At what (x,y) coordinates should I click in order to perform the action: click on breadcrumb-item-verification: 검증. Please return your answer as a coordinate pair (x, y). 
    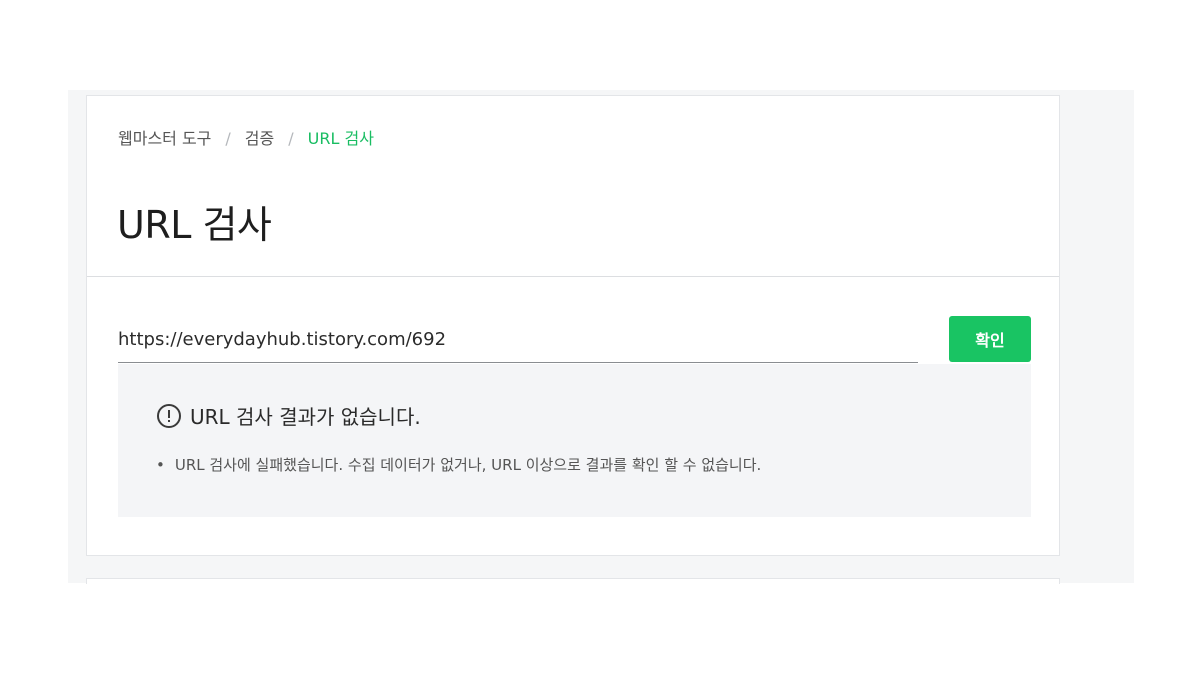
    Looking at the image, I should click on (259, 138).